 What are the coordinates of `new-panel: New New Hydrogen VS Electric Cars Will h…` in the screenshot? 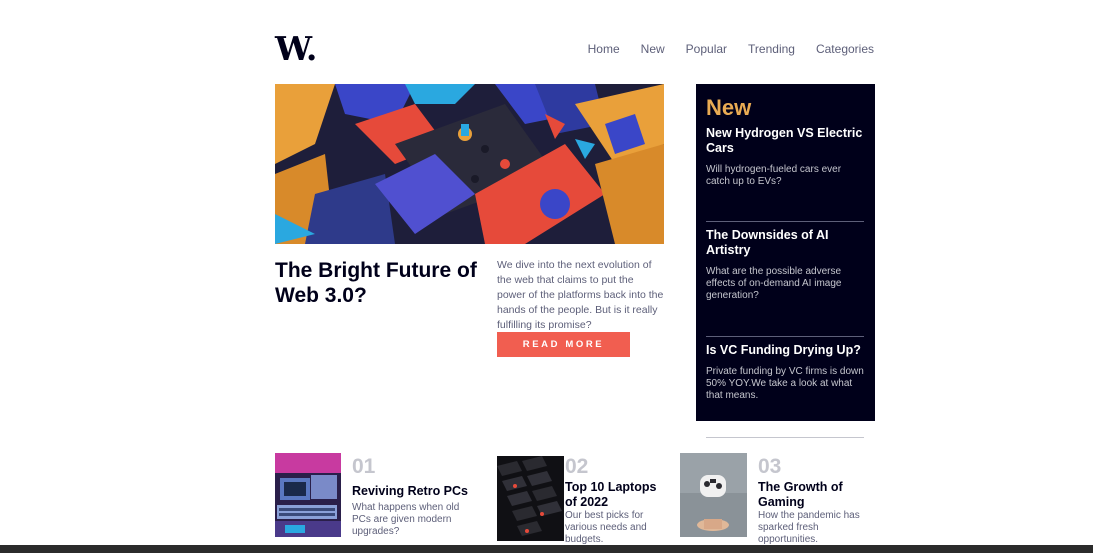 It's located at (785, 252).